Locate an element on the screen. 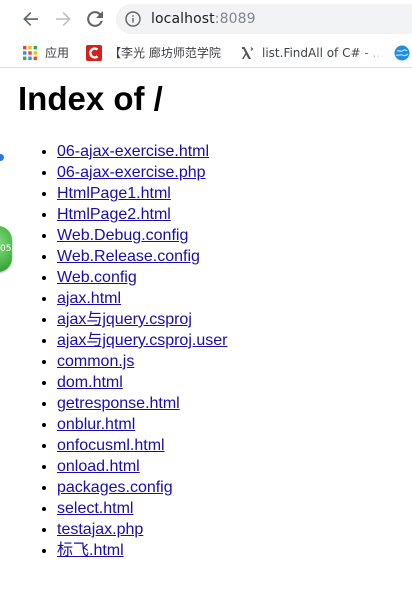 The width and height of the screenshot is (412, 606). red-c-favicon is located at coordinates (94, 52).